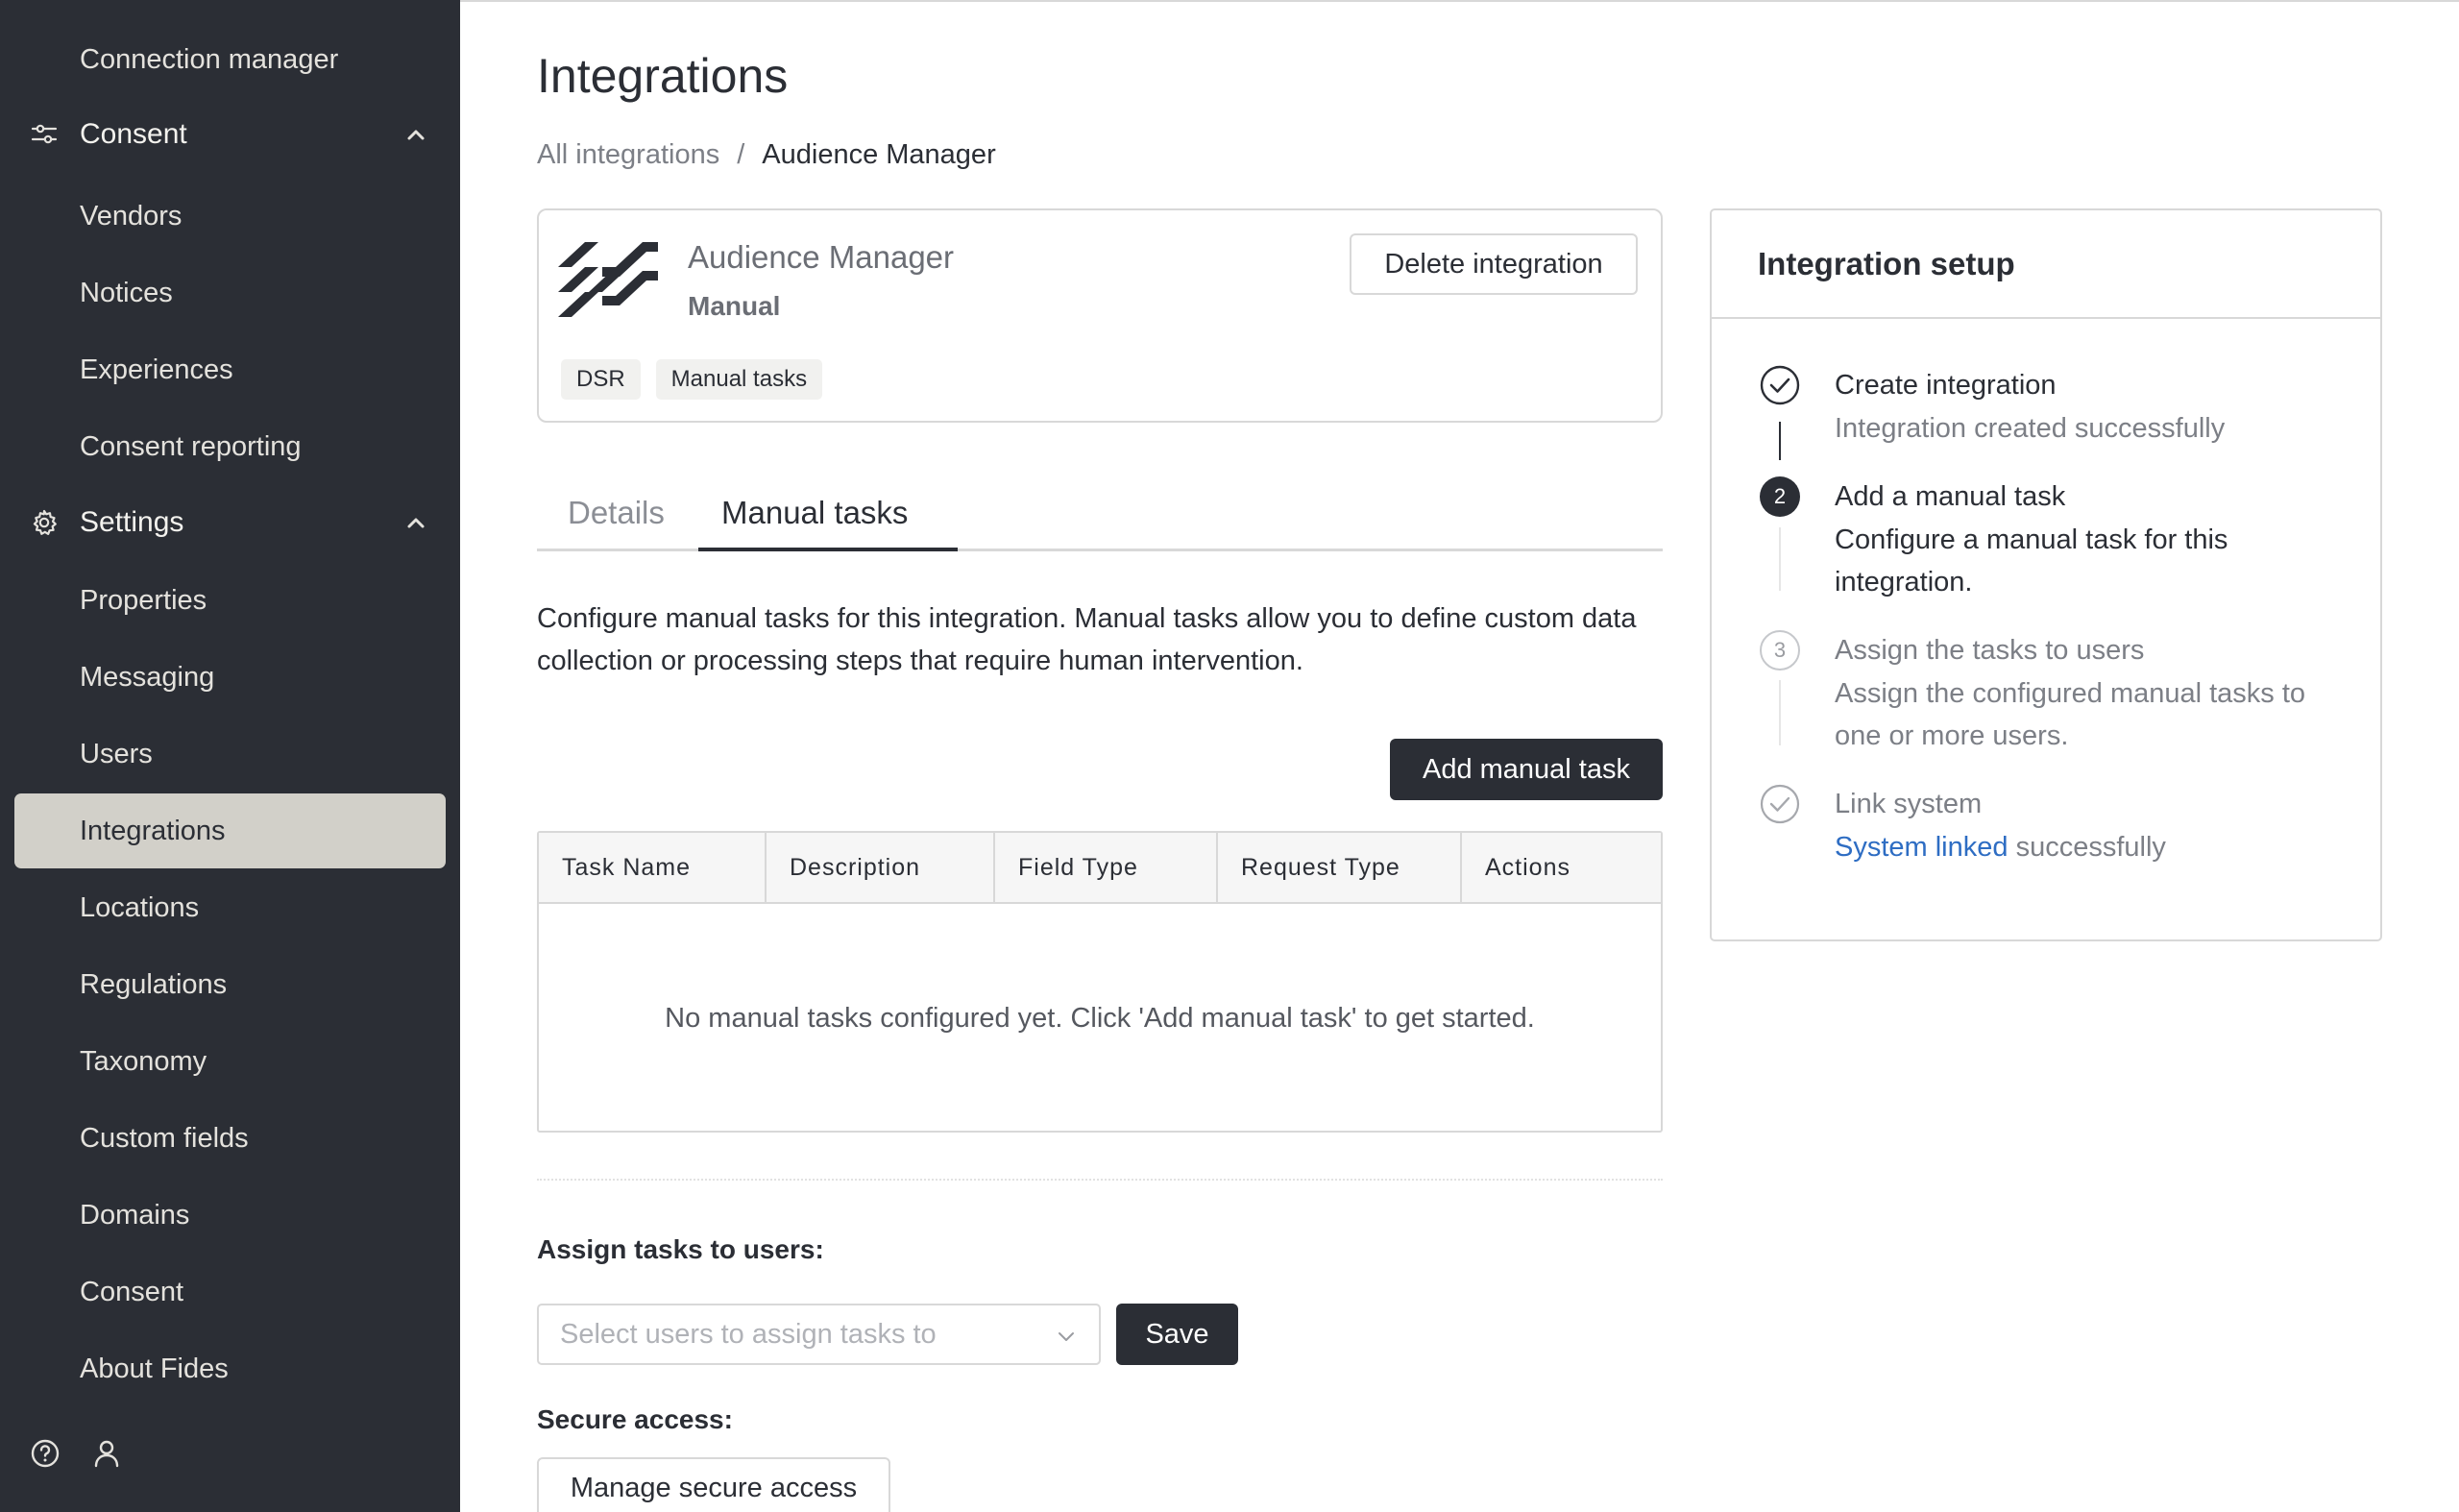  I want to click on assign-users-select: Select users to assign tasks to, so click(819, 1334).